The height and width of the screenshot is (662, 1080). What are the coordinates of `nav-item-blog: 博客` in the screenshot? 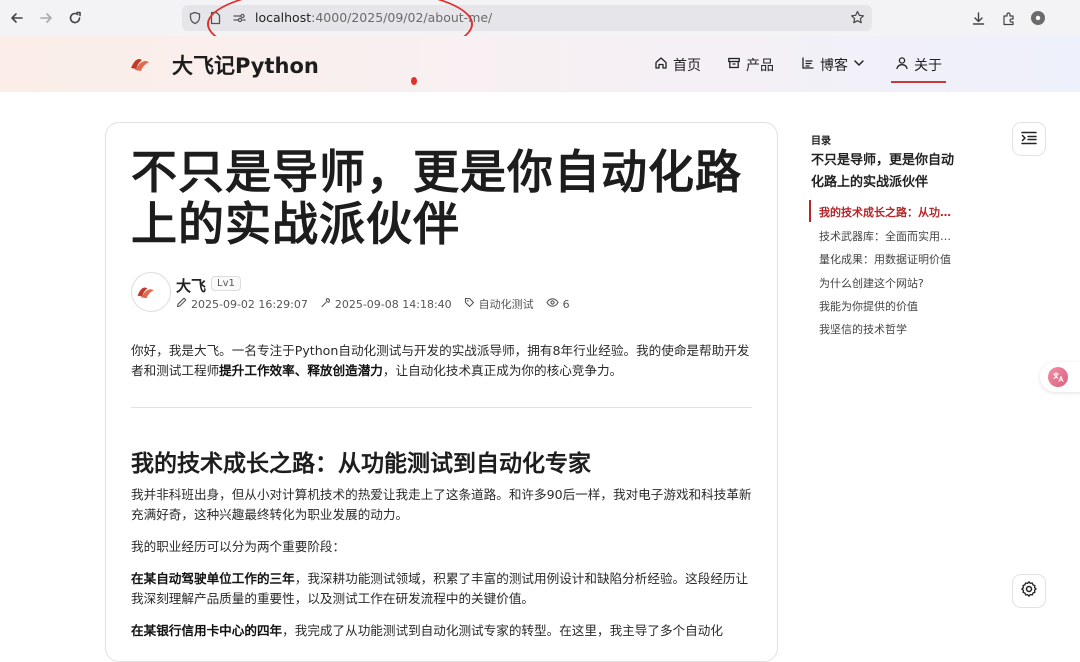 It's located at (833, 65).